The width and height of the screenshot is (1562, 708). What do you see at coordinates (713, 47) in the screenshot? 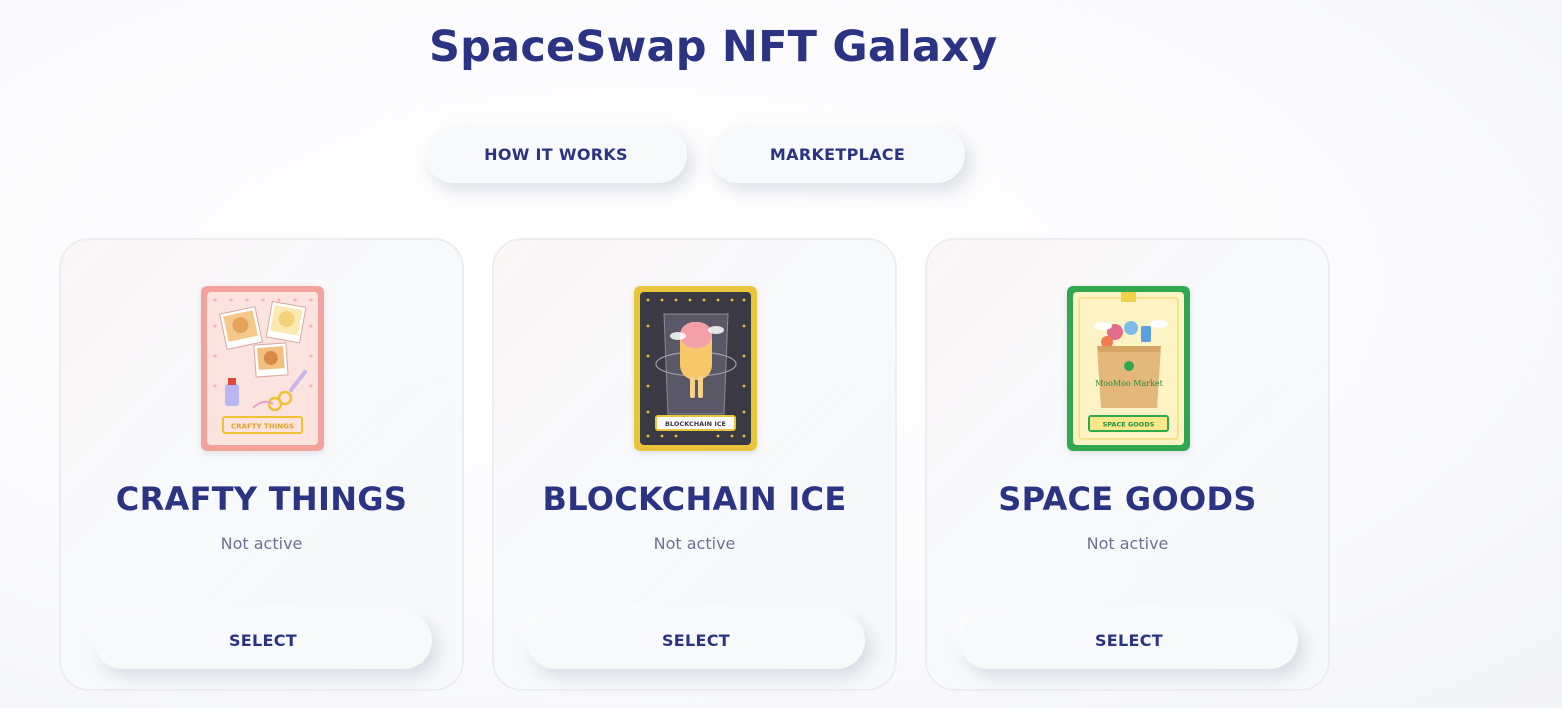
I see `page-title: SpaceSwap NFT Galaxy` at bounding box center [713, 47].